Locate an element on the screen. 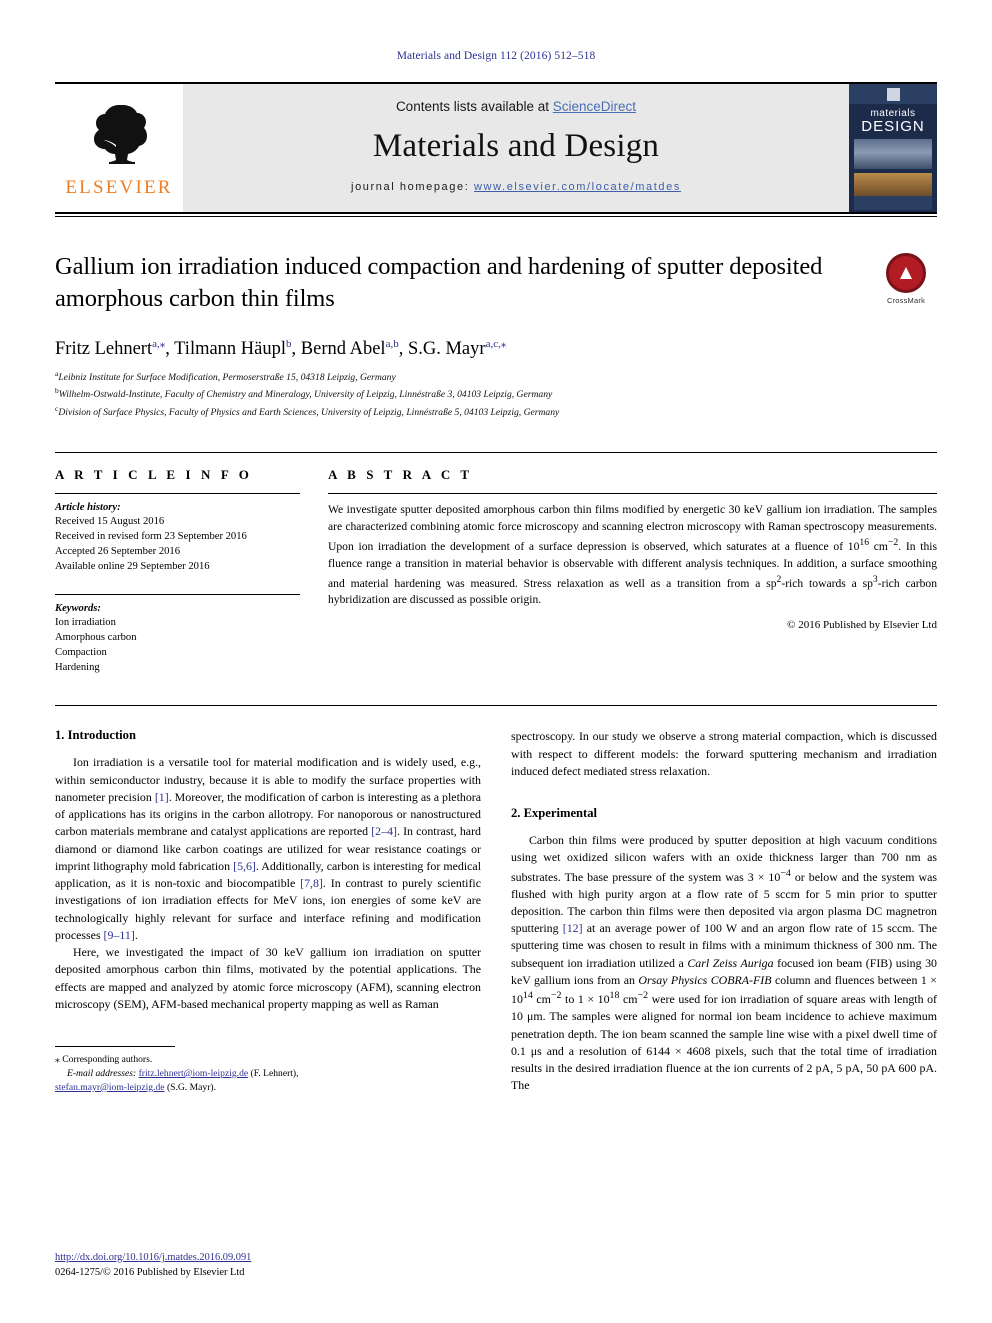 Image resolution: width=992 pixels, height=1323 pixels. abstract-heading: A B S T R A C T is located at coordinates (400, 475).